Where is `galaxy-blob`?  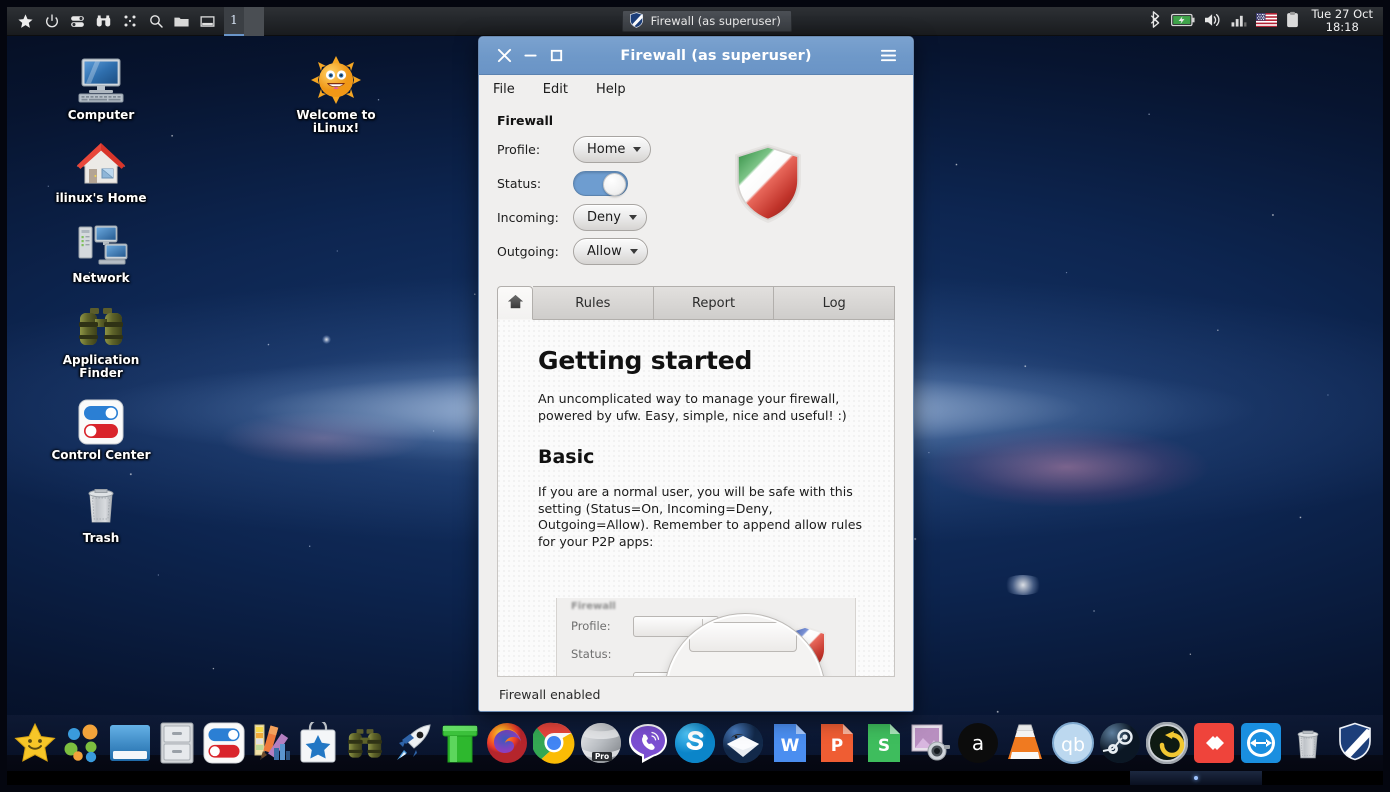
galaxy-blob is located at coordinates (1023, 585).